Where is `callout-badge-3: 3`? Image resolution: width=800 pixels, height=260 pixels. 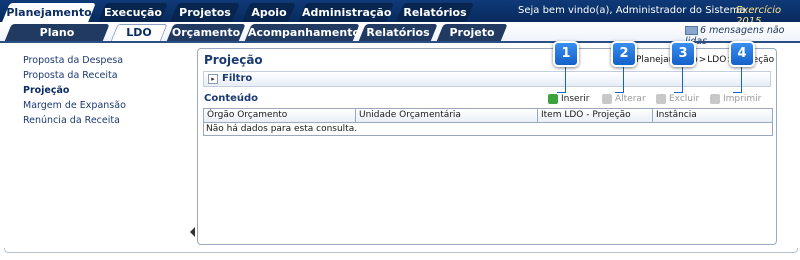 callout-badge-3: 3 is located at coordinates (683, 54).